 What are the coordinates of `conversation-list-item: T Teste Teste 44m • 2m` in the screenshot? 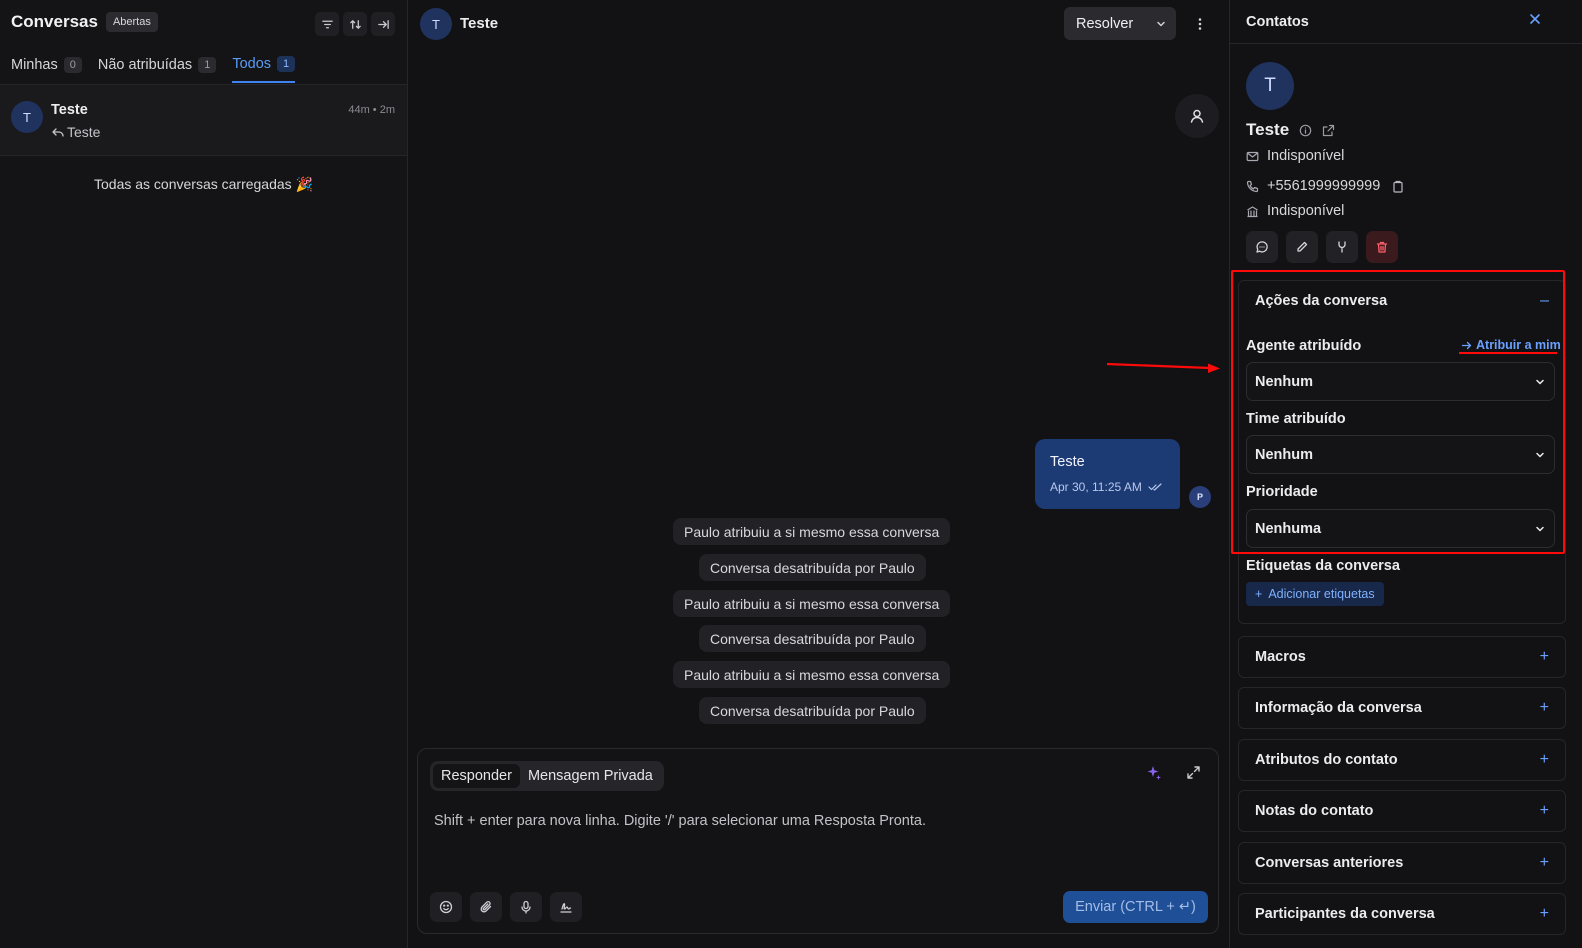 It's located at (203, 120).